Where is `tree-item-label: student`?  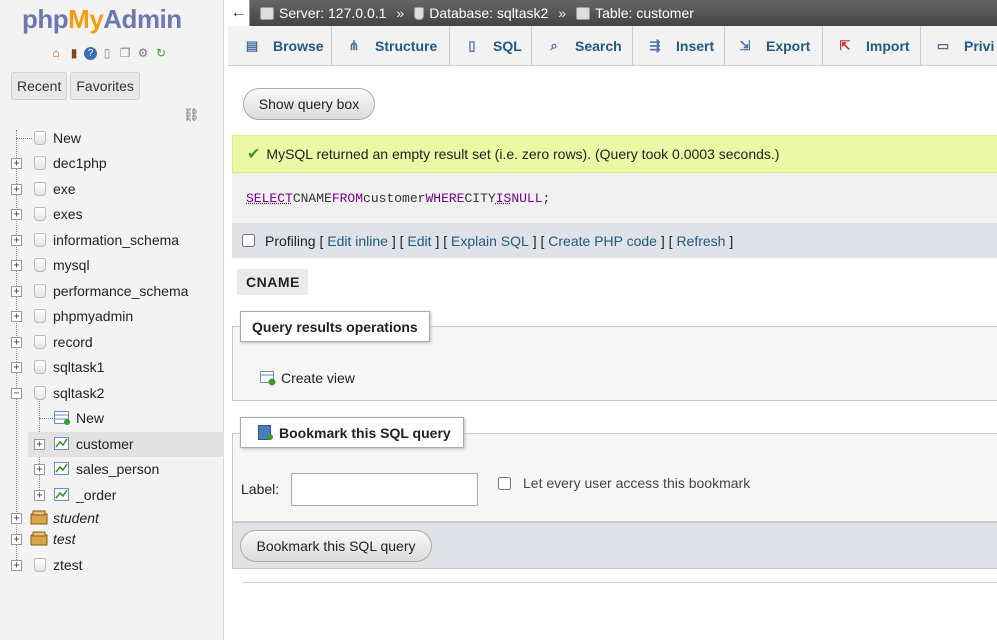 tree-item-label: student is located at coordinates (76, 518).